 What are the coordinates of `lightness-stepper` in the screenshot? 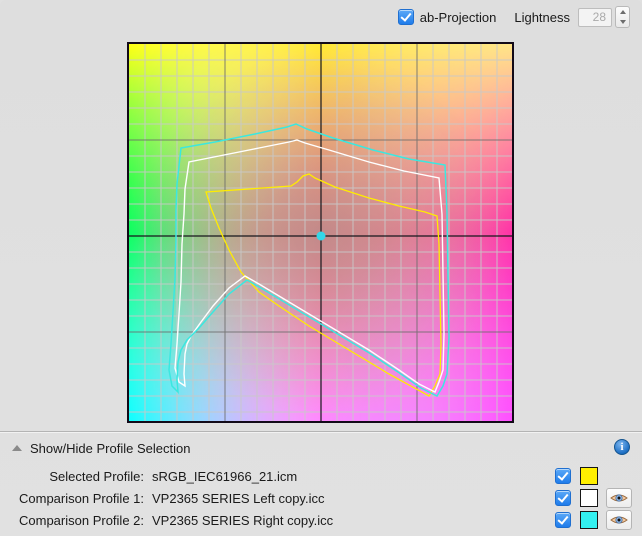 It's located at (622, 17).